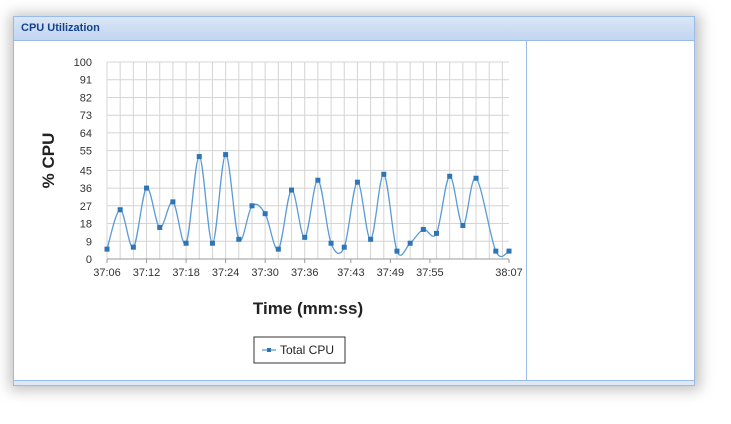  What do you see at coordinates (354, 382) in the screenshot?
I see `panel-bottom-bar` at bounding box center [354, 382].